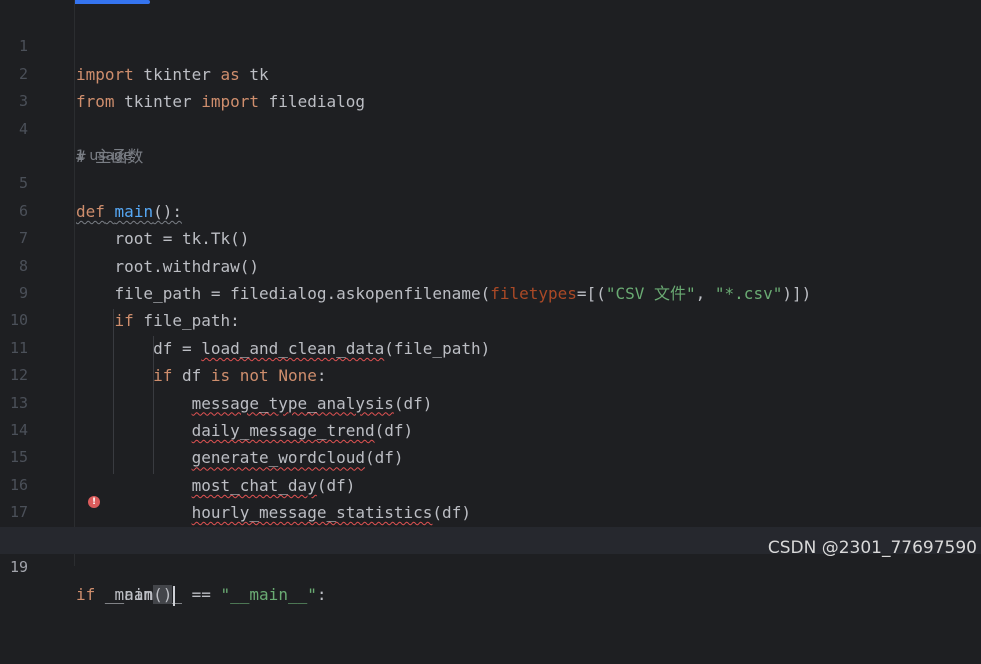 This screenshot has width=981, height=664. Describe the element at coordinates (490, 373) in the screenshot. I see `code-line-12: 12 message_type_analysis(df)` at that location.